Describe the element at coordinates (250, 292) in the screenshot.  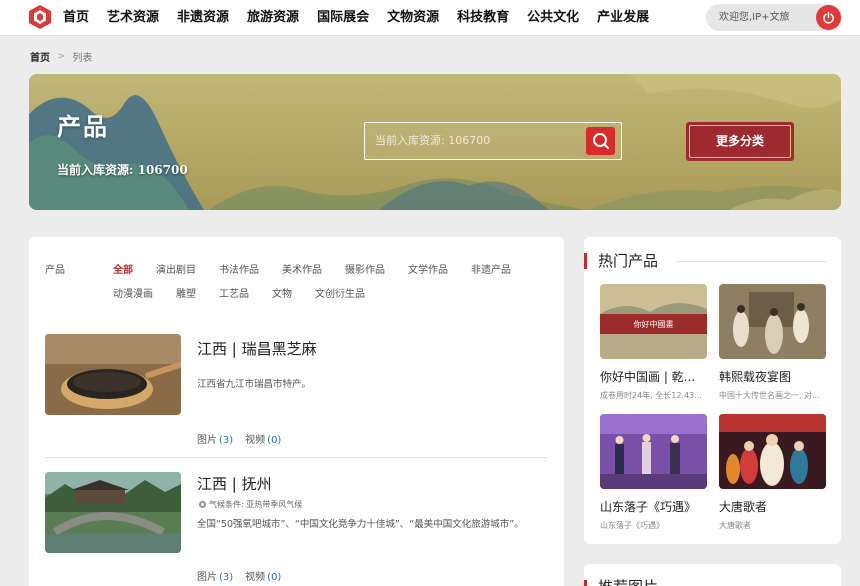
I see `filter-row-2: 动漫漫画 雕塑 工艺品 文物 文创衍生品` at that location.